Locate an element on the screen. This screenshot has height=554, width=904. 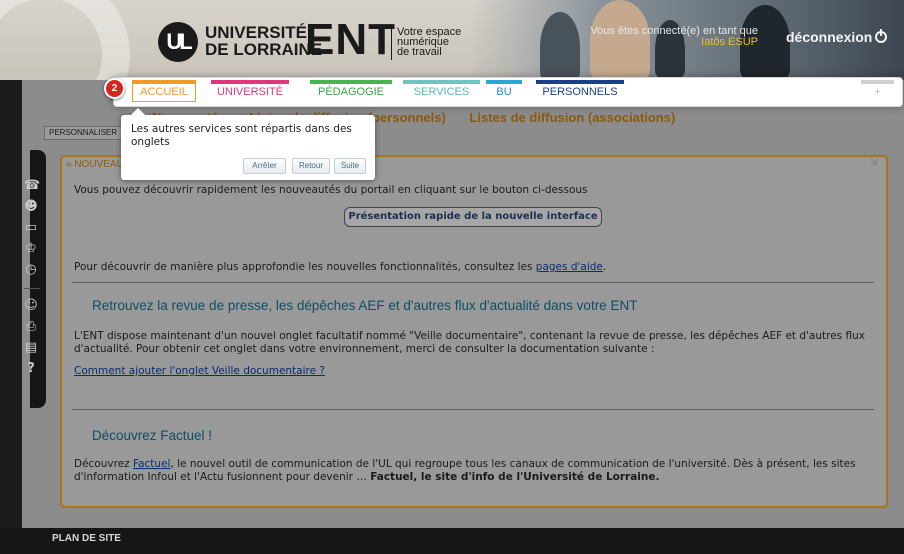
logout-label: déconnexion is located at coordinates (829, 37).